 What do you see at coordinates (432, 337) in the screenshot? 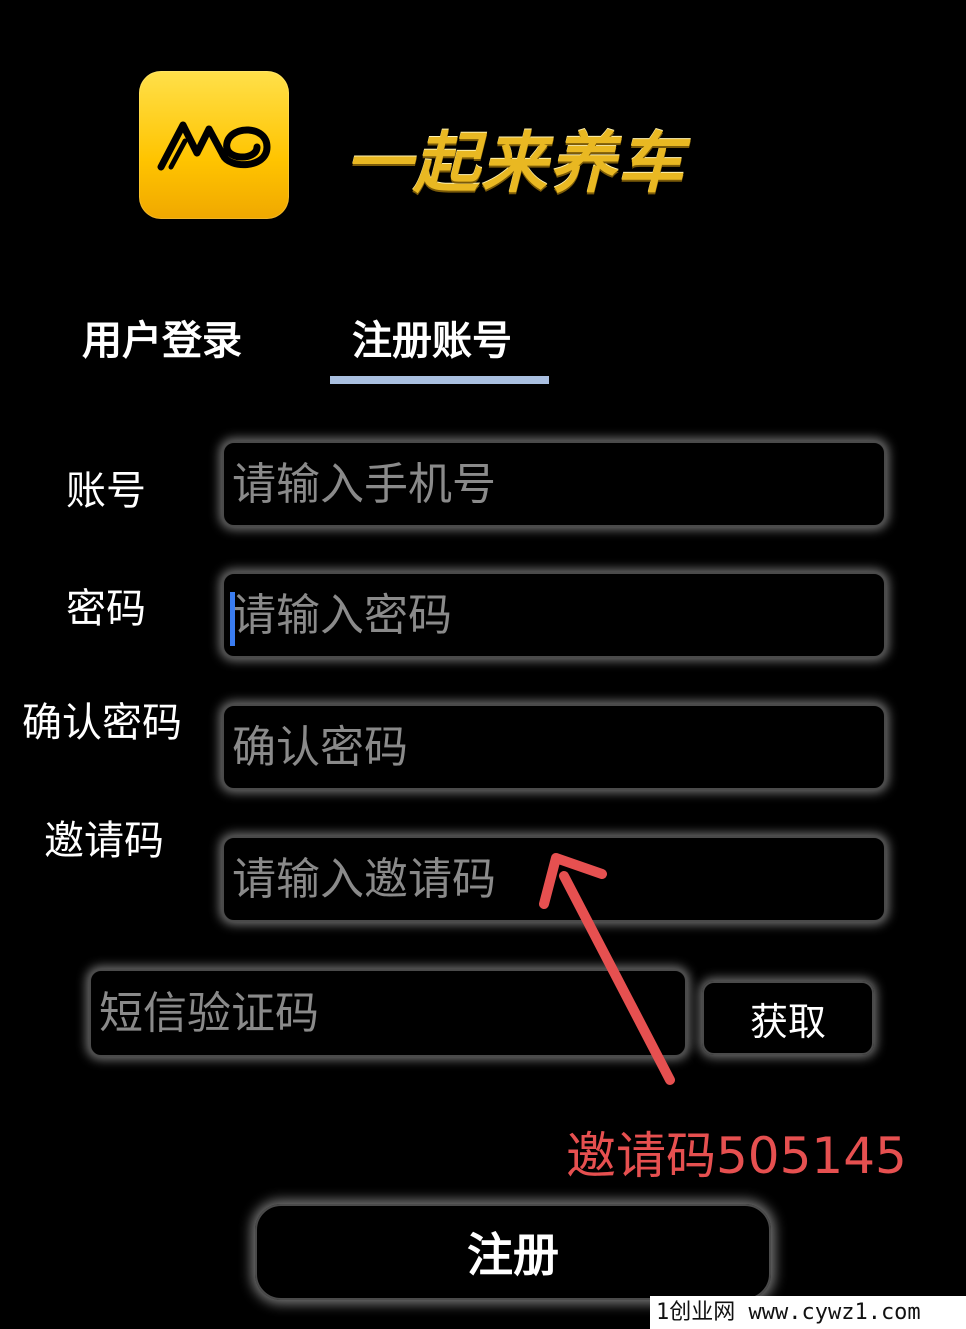
I see `tab-register-account: 注册账号` at bounding box center [432, 337].